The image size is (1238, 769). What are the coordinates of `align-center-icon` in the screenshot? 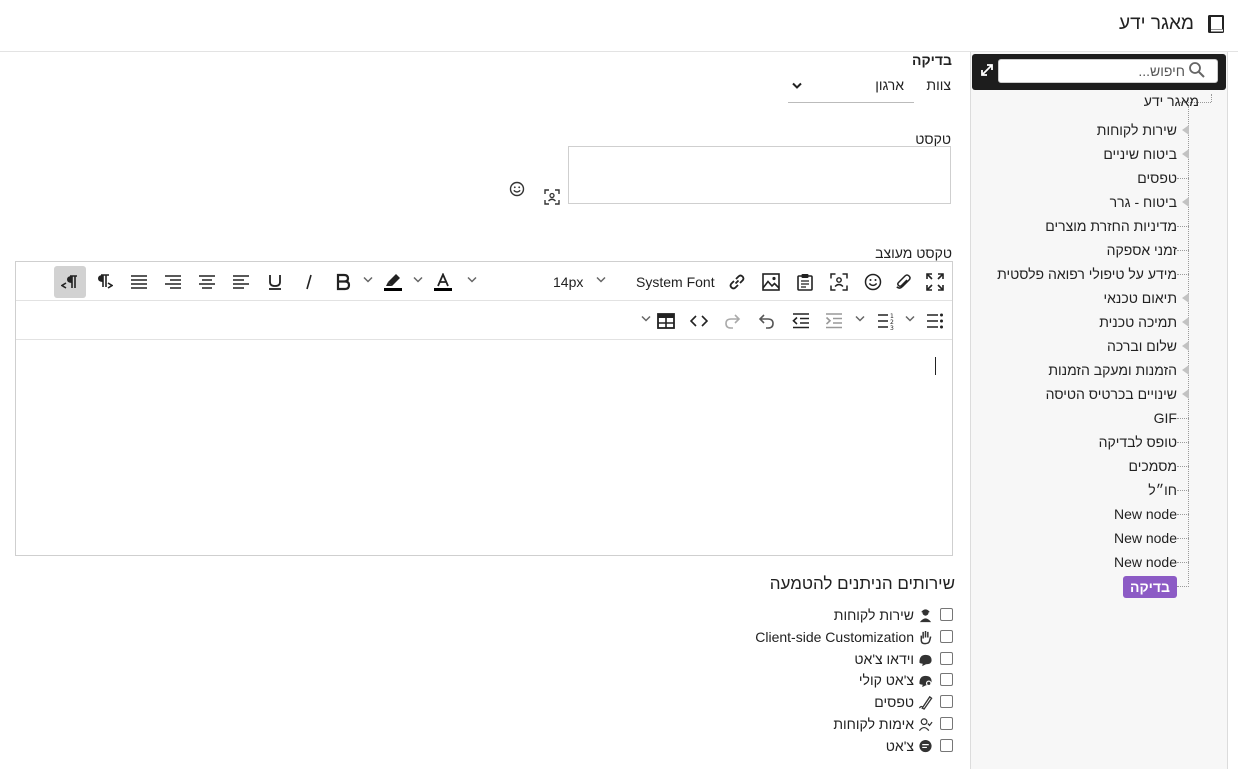 It's located at (207, 282).